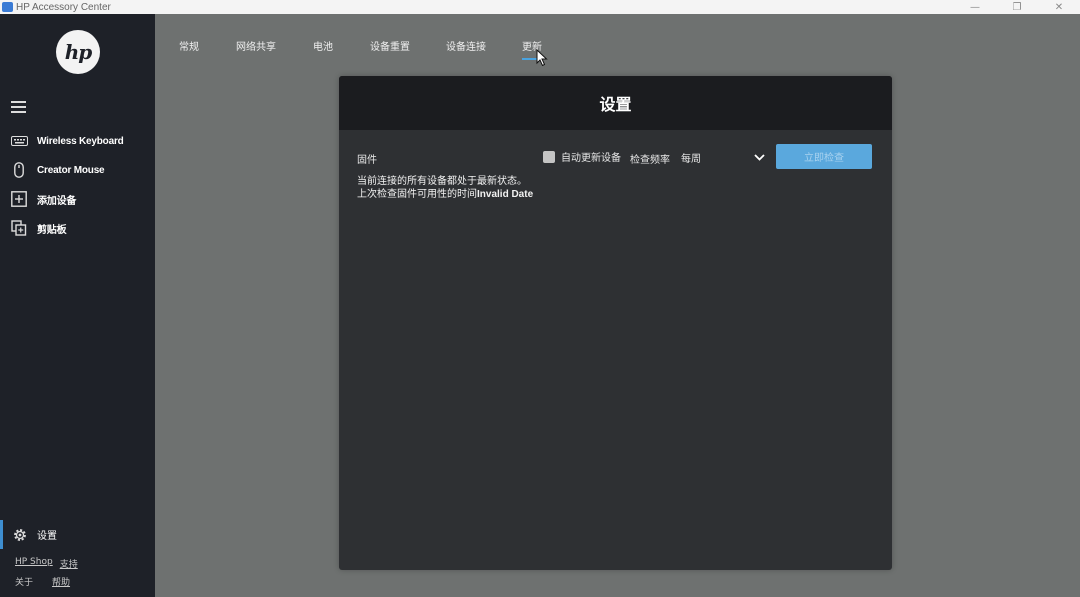 The height and width of the screenshot is (597, 1080). What do you see at coordinates (542, 58) in the screenshot?
I see `mouse-cursor-icon` at bounding box center [542, 58].